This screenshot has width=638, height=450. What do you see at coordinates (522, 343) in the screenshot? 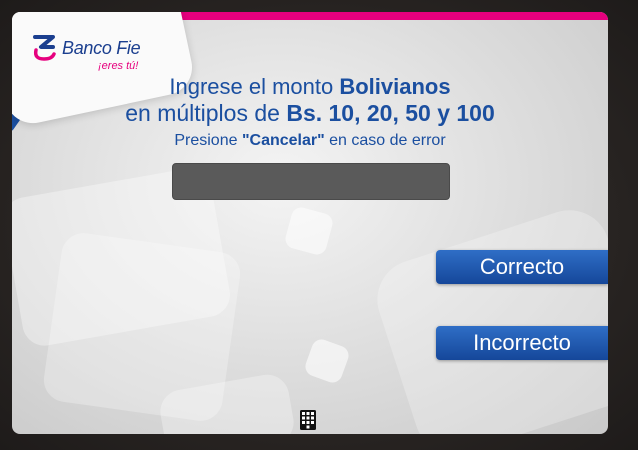
I see `incorrect-button: Incorrecto` at bounding box center [522, 343].